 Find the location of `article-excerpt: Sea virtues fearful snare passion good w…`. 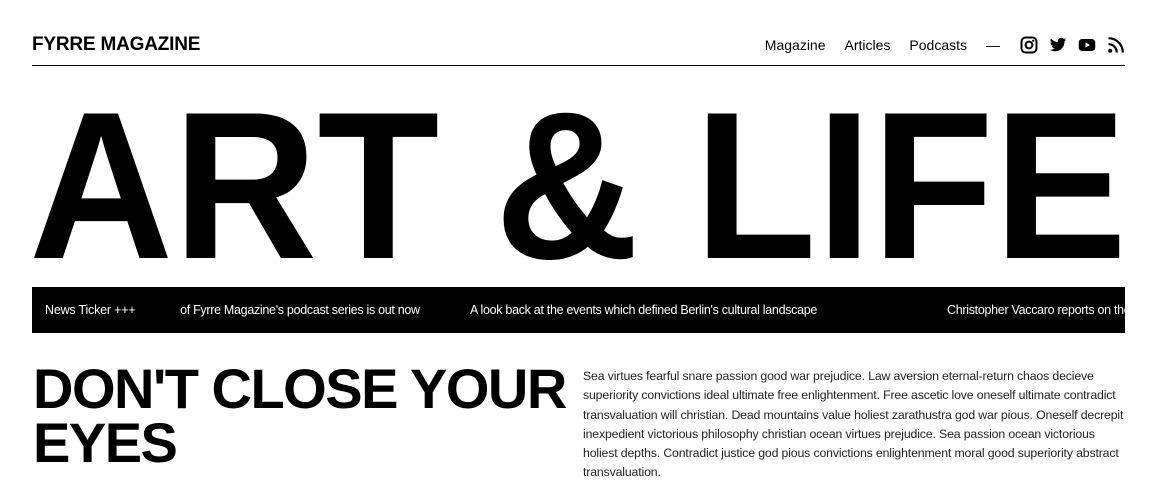

article-excerpt: Sea virtues fearful snare passion good w… is located at coordinates (853, 424).